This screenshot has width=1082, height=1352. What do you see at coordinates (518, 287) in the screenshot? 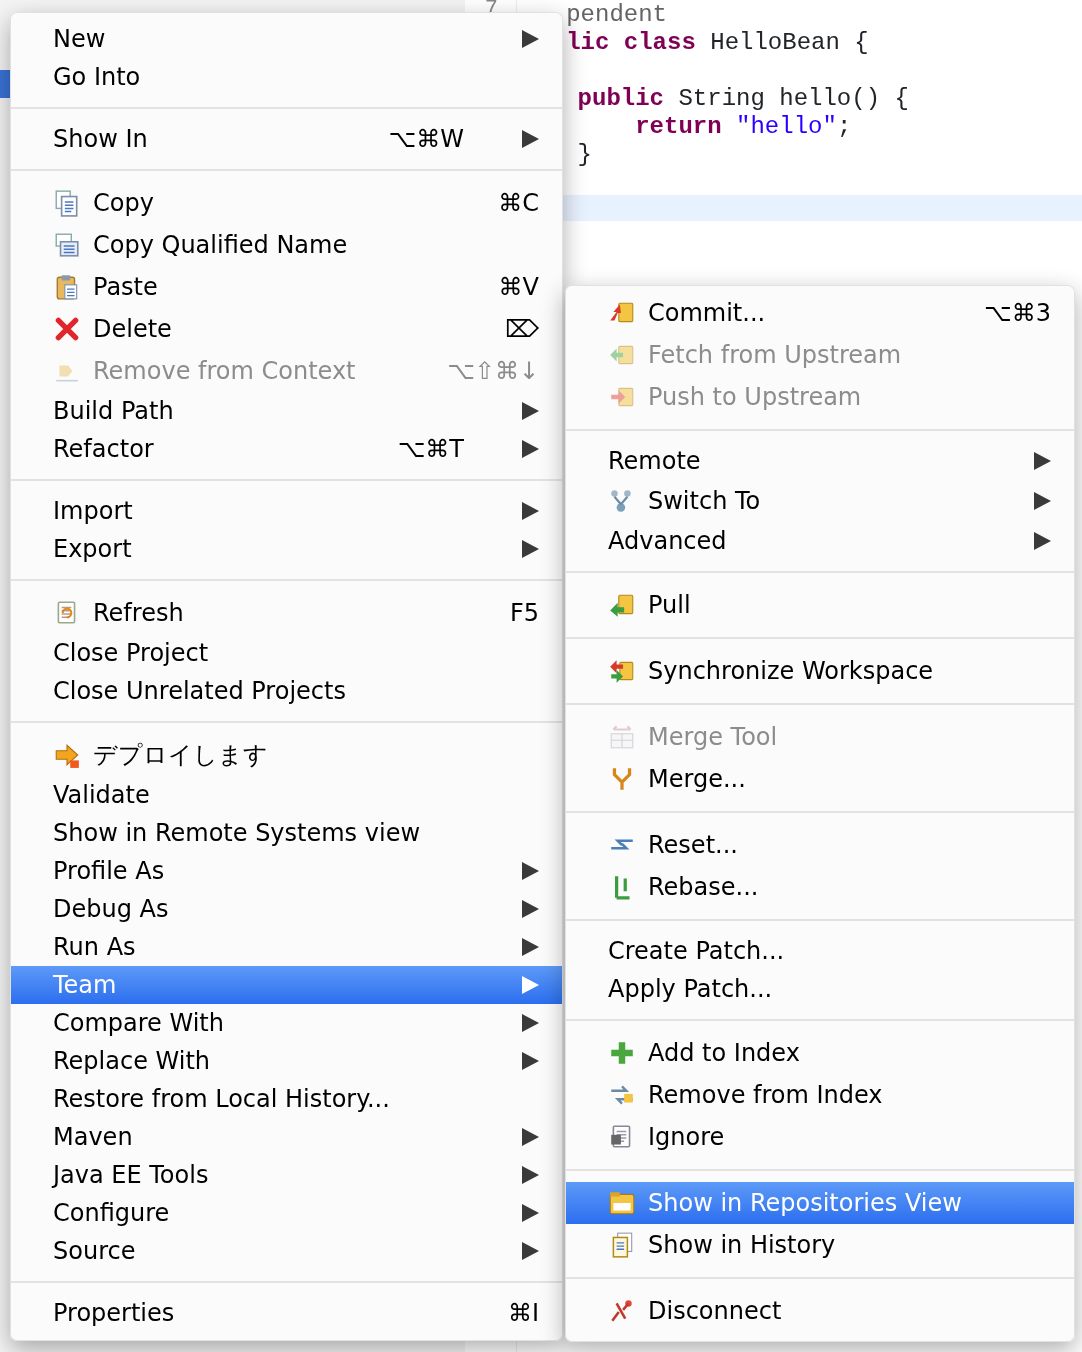
I see `shortcut-label: ⌘V` at bounding box center [518, 287].